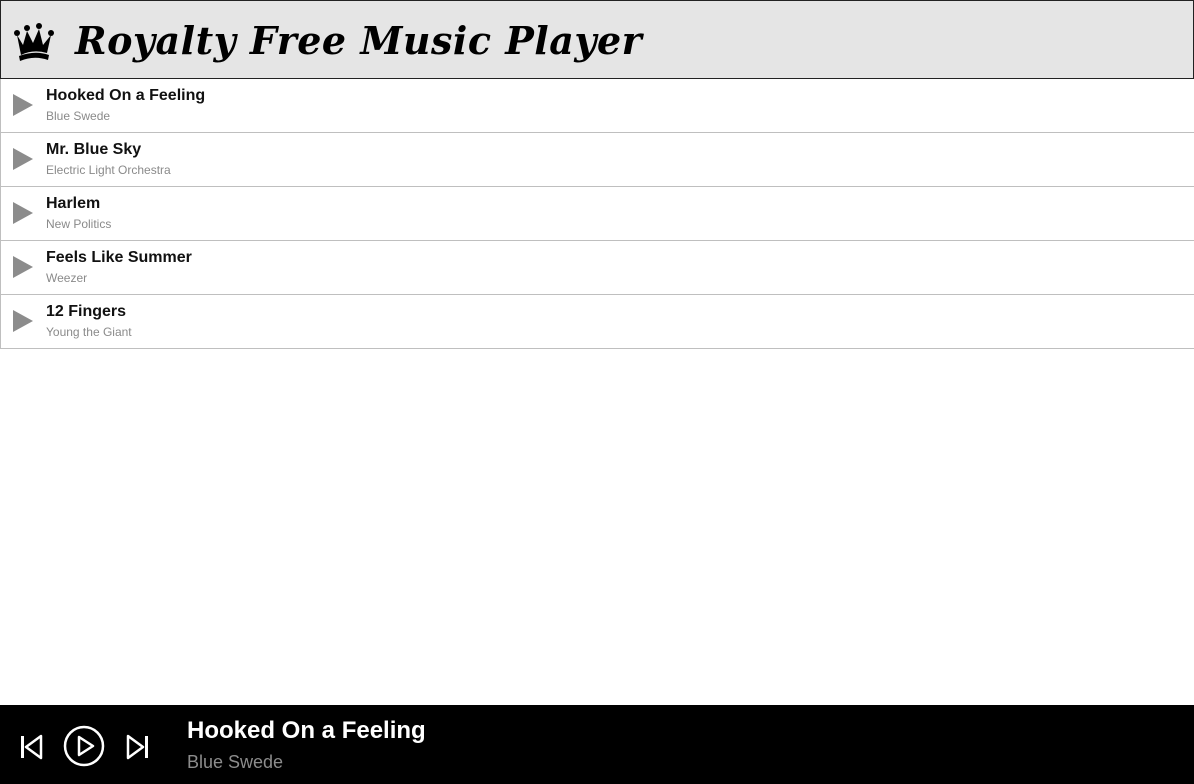 This screenshot has width=1194, height=784. I want to click on skip-previous-icon, so click(31, 747).